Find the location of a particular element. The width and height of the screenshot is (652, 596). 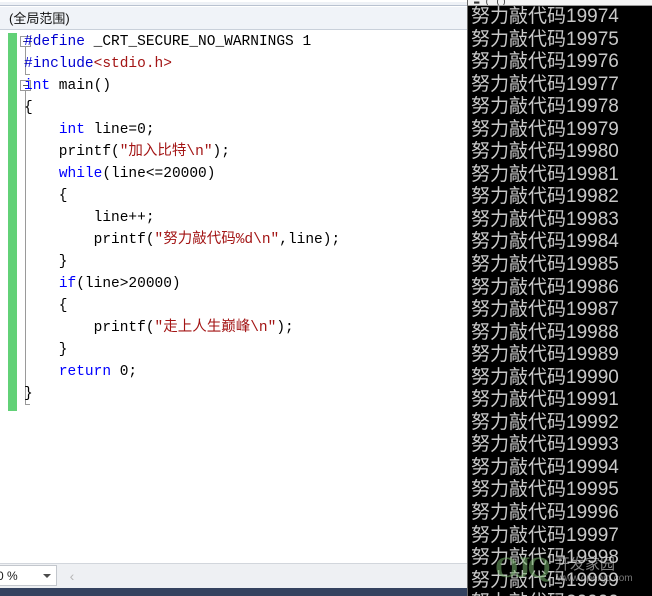

code-line: return 0; is located at coordinates (182, 372).